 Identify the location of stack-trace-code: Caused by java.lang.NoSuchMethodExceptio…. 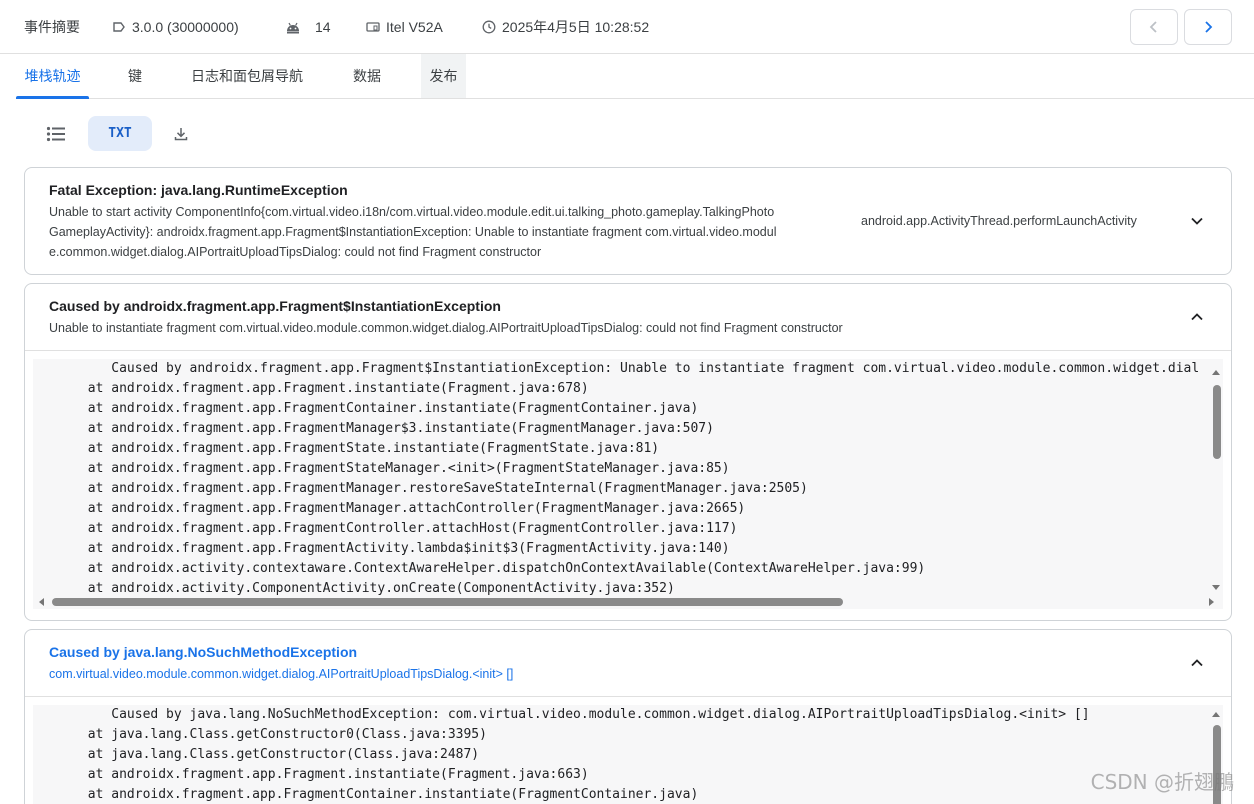
(628, 754).